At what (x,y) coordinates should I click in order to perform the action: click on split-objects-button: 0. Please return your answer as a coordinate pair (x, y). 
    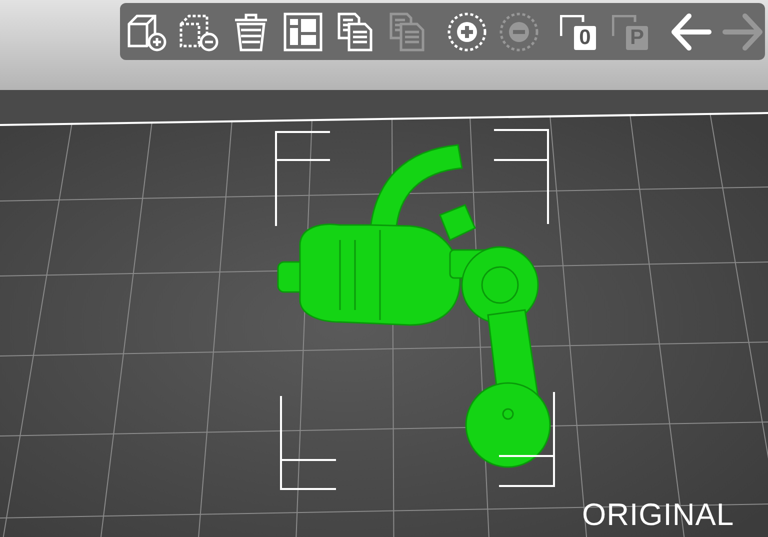
    Looking at the image, I should click on (579, 31).